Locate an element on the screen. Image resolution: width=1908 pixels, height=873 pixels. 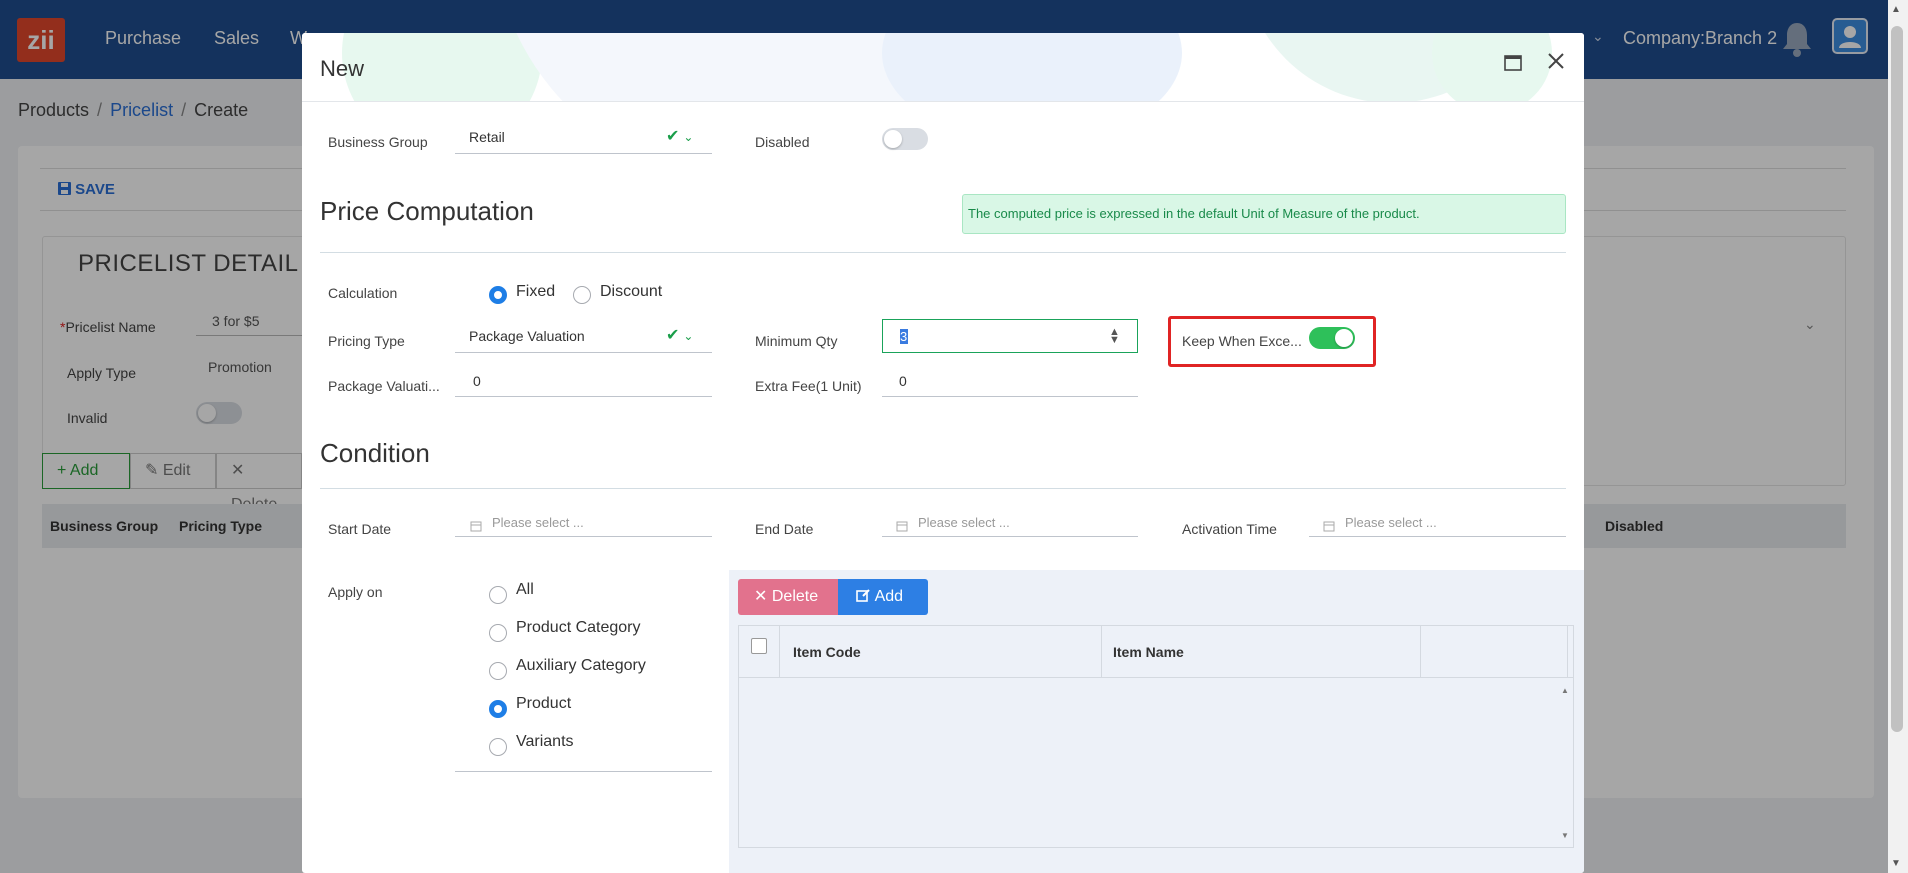
scrollbar-thumb is located at coordinates (1897, 379).